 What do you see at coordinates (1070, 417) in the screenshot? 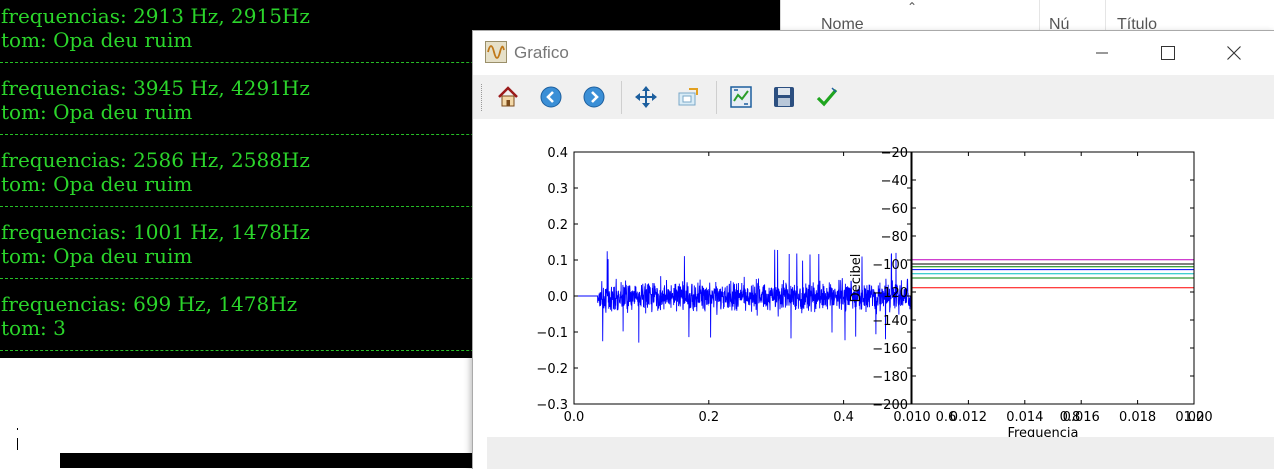
I see `overlap-x-tick-label: 0.8` at bounding box center [1070, 417].